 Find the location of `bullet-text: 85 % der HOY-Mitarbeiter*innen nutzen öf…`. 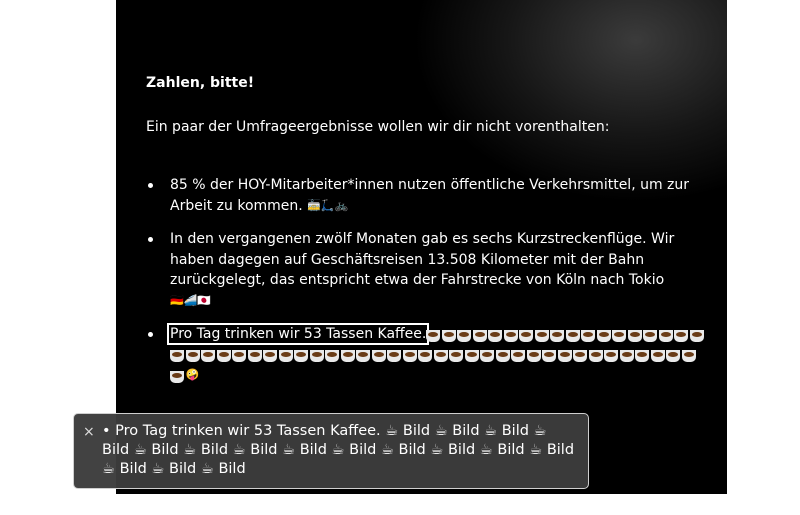

bullet-text: 85 % der HOY-Mitarbeiter*innen nutzen öf… is located at coordinates (430, 195).